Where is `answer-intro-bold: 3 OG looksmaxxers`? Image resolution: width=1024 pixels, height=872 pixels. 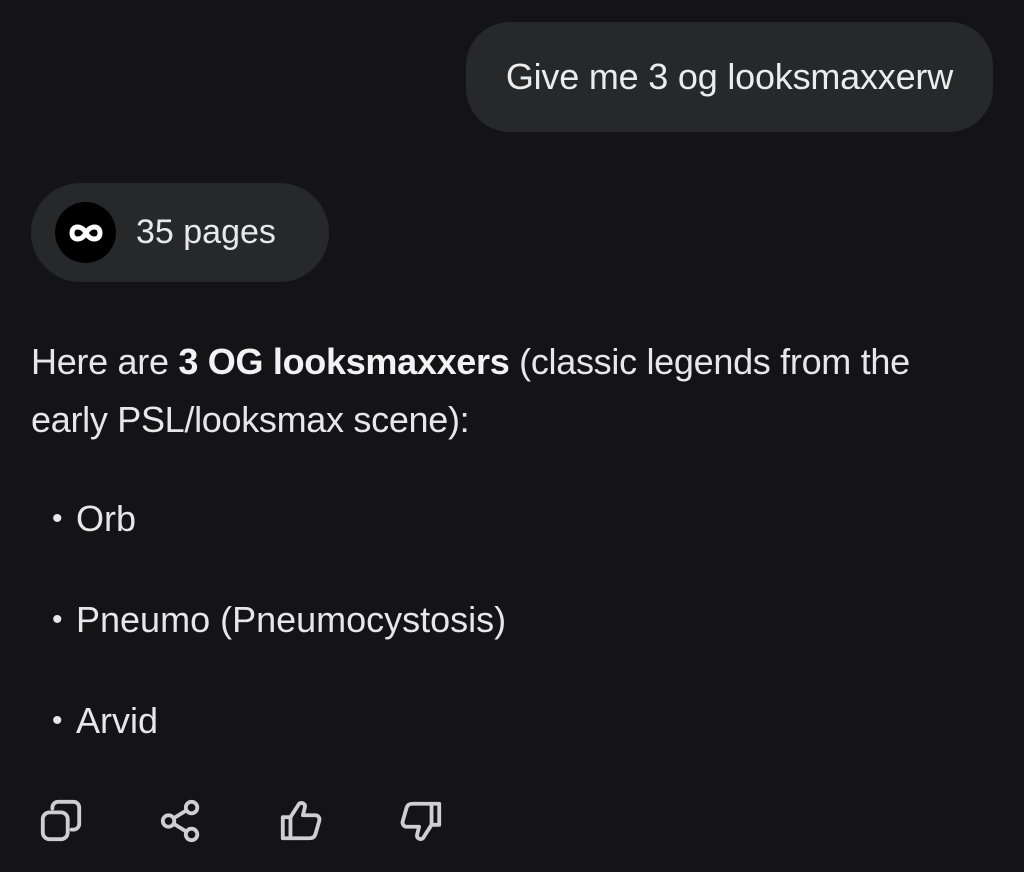
answer-intro-bold: 3 OG looksmaxxers is located at coordinates (344, 361).